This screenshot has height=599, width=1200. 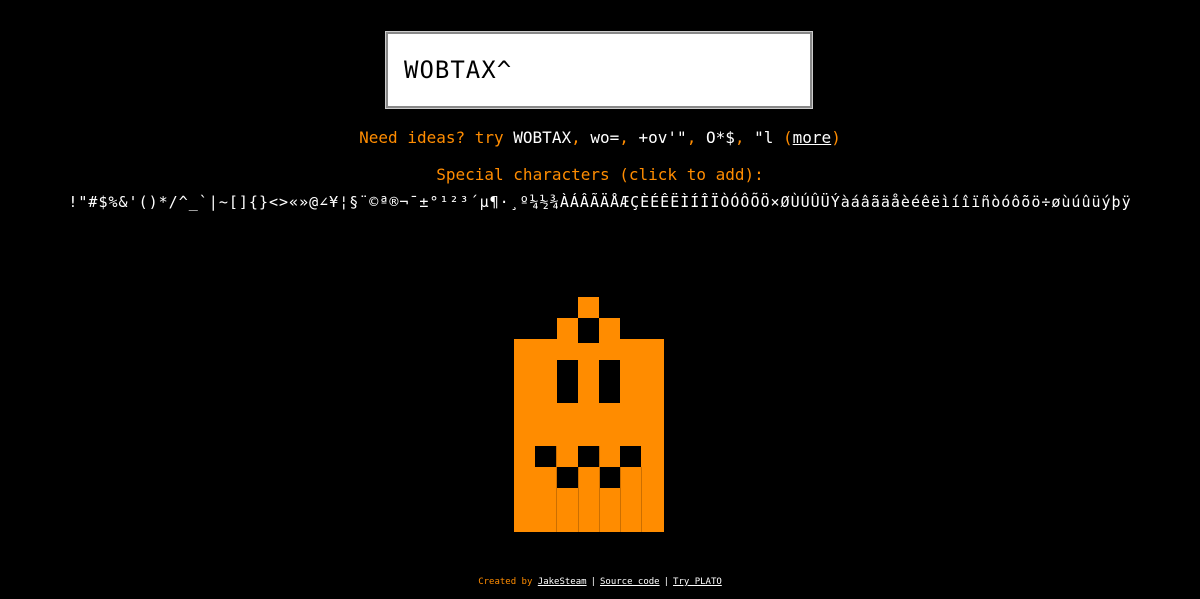 I want to click on idea-example-1: WOBTAX, so click(x=542, y=137).